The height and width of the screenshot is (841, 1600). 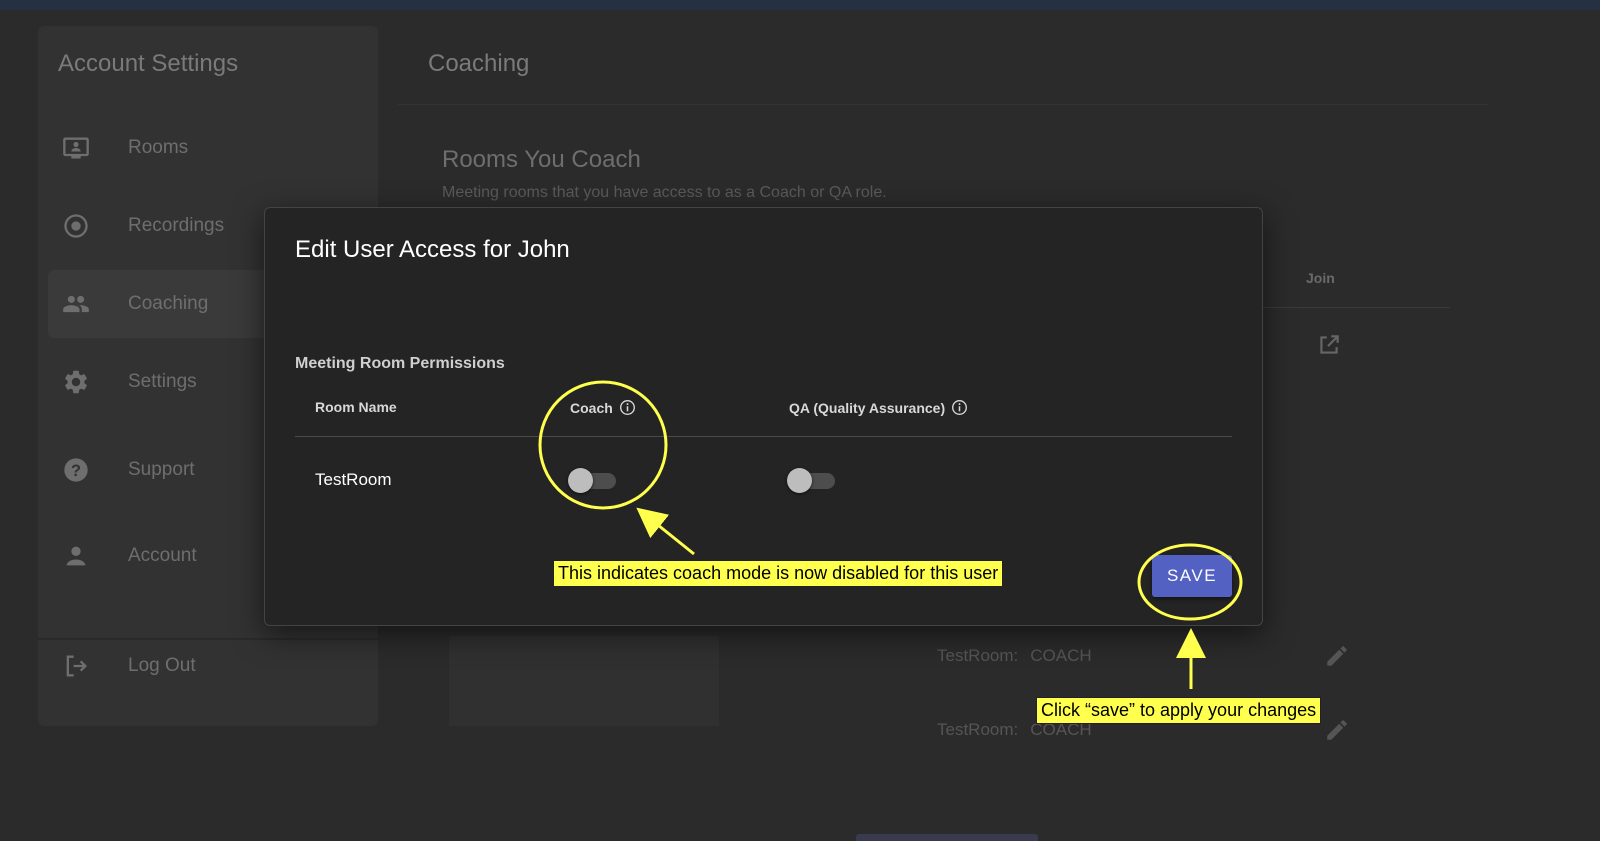 I want to click on table-divider, so click(x=1350, y=307).